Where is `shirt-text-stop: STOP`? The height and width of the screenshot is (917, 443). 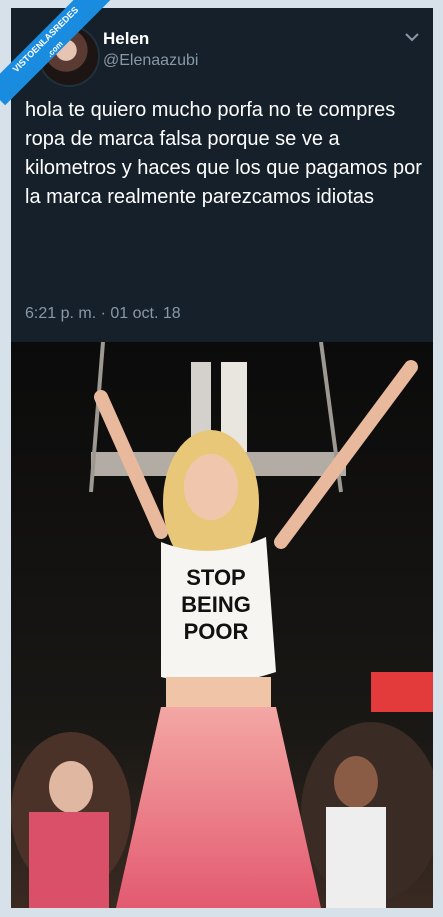
shirt-text-stop: STOP is located at coordinates (216, 577).